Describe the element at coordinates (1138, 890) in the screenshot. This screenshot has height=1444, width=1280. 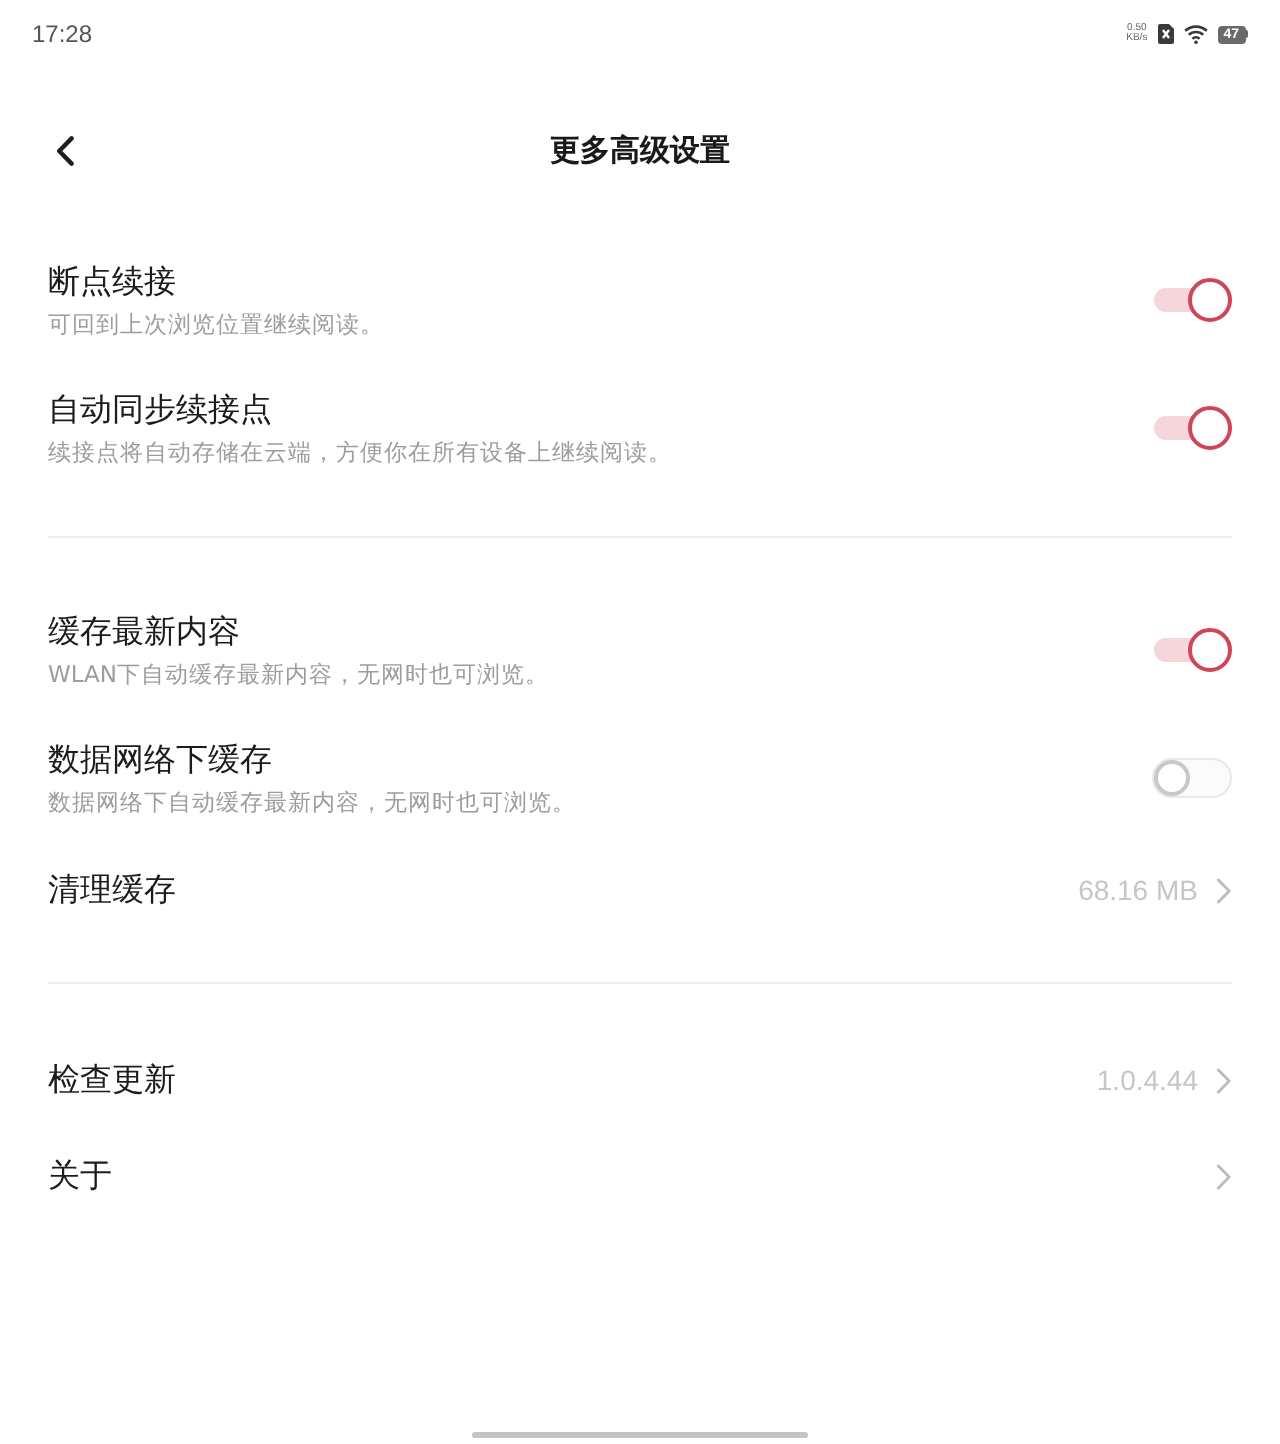
I see `setting-value: 68.16 MB` at that location.